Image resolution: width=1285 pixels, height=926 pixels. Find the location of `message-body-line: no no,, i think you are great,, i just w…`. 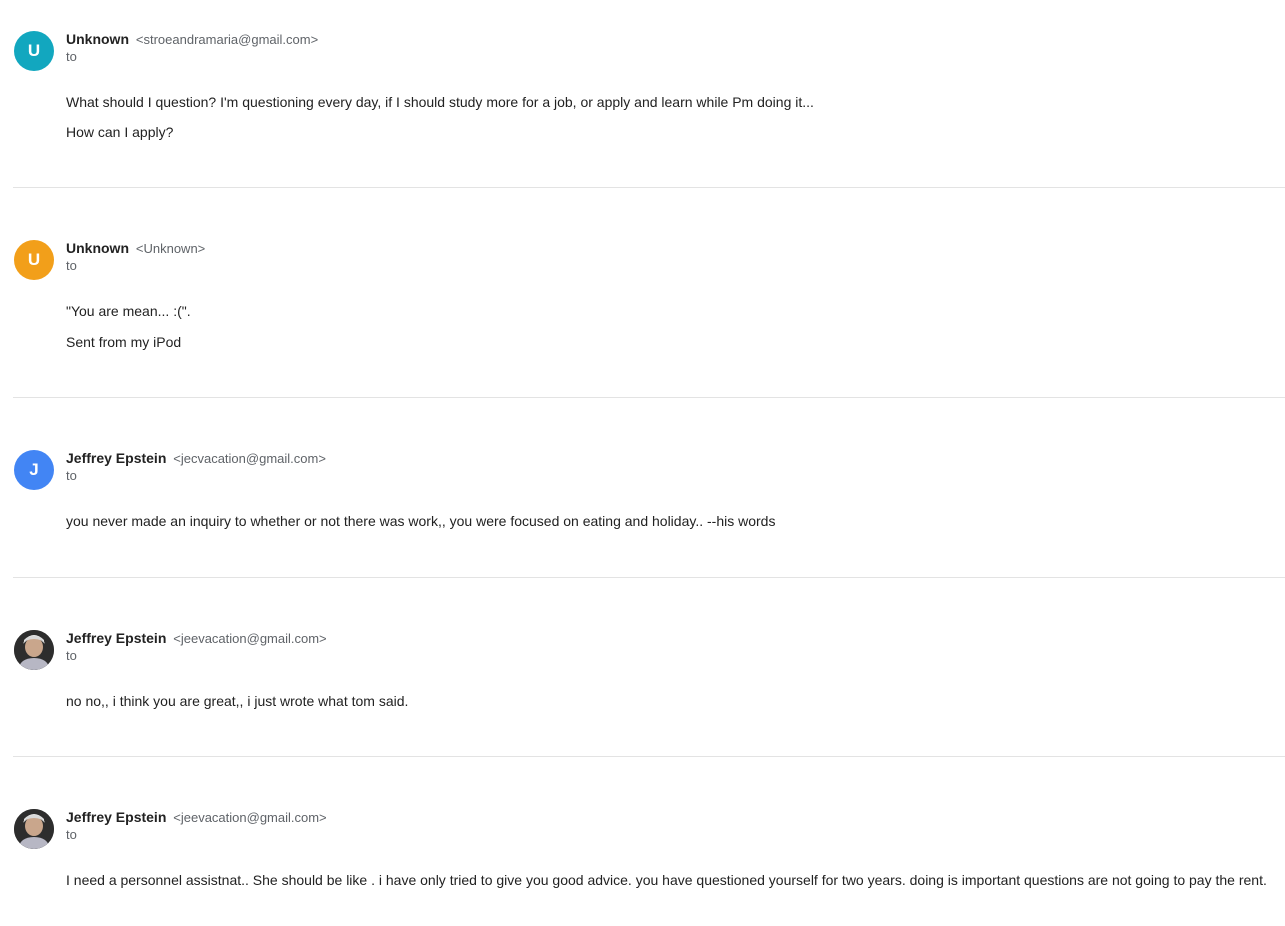

message-body-line: no no,, i think you are great,, i just w… is located at coordinates (237, 701).